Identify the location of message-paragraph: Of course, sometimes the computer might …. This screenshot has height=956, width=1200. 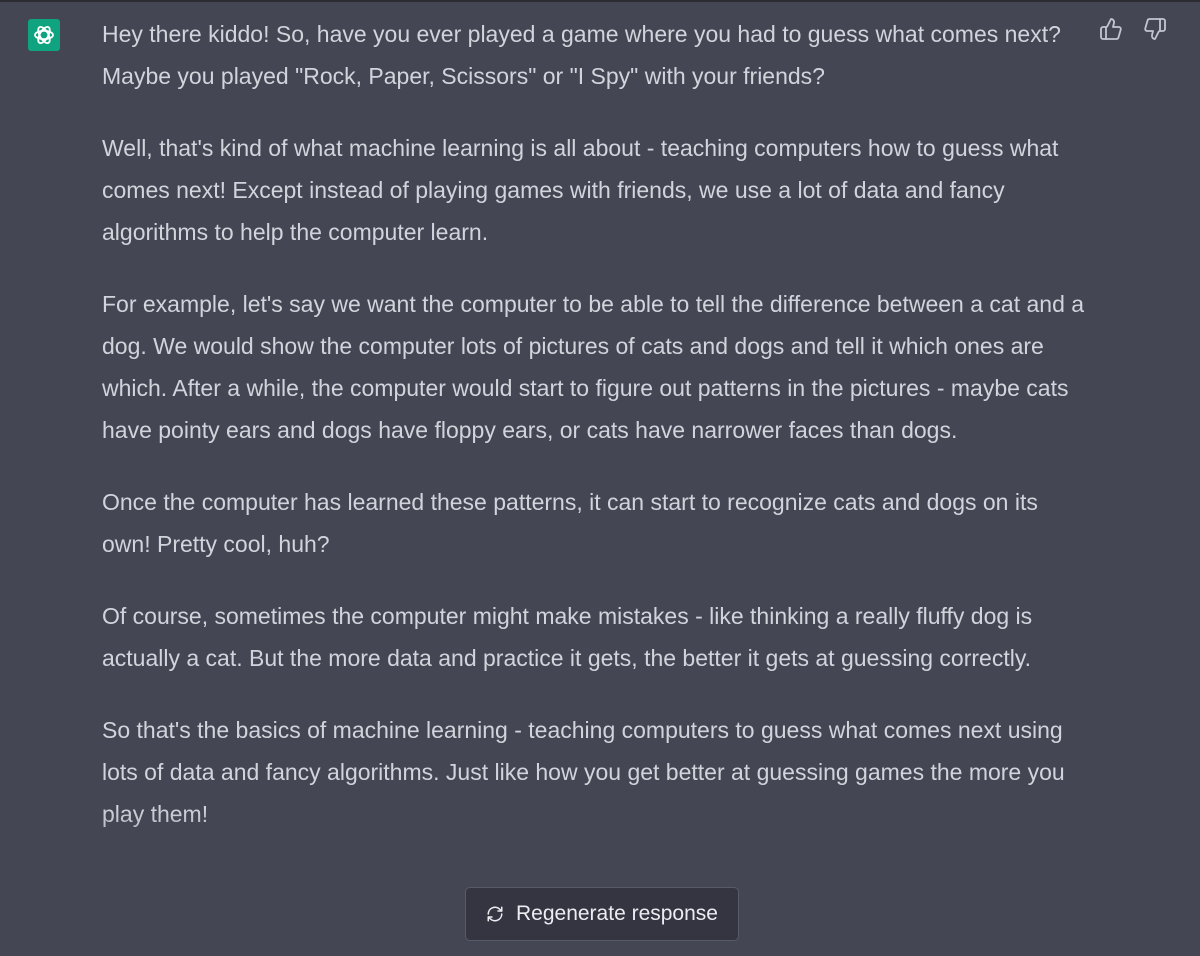
(567, 637).